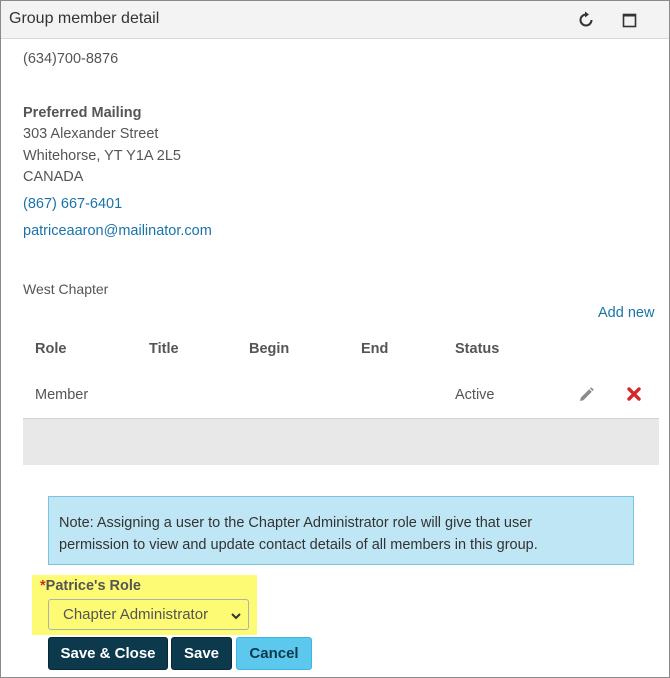 The image size is (670, 678). I want to click on address-line-2: Whitehorse, YT Y1A 2L5, so click(102, 156).